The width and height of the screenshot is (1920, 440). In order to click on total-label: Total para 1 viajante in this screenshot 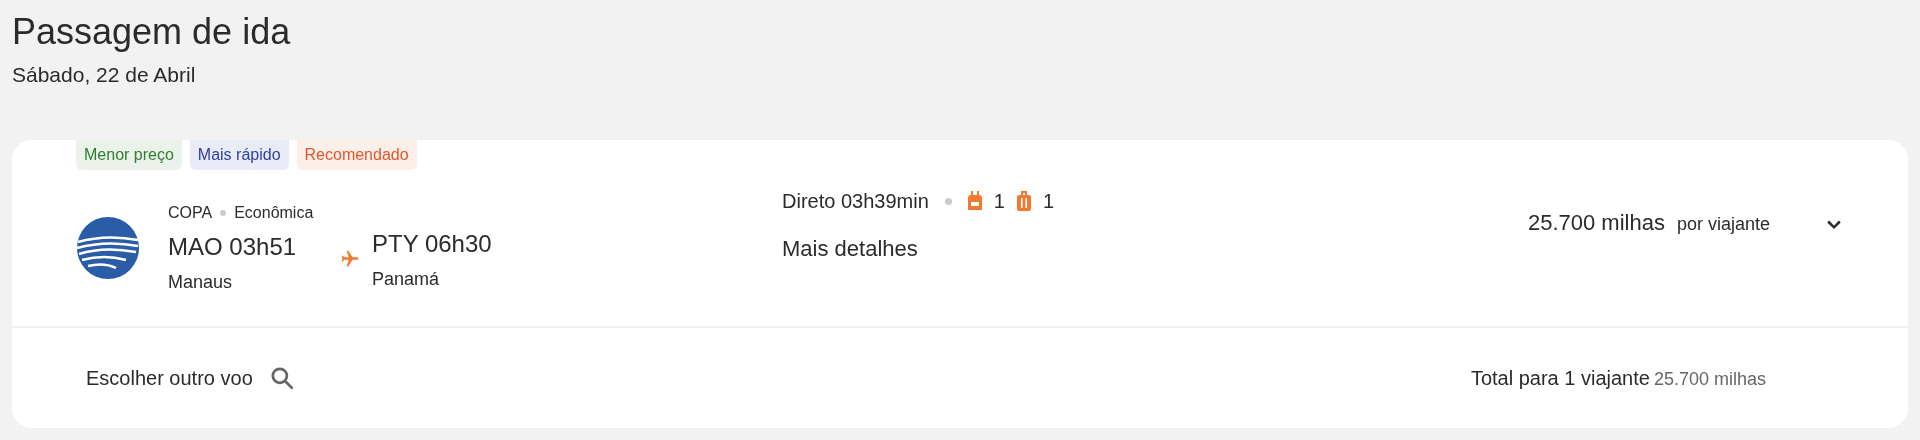, I will do `click(1560, 378)`.